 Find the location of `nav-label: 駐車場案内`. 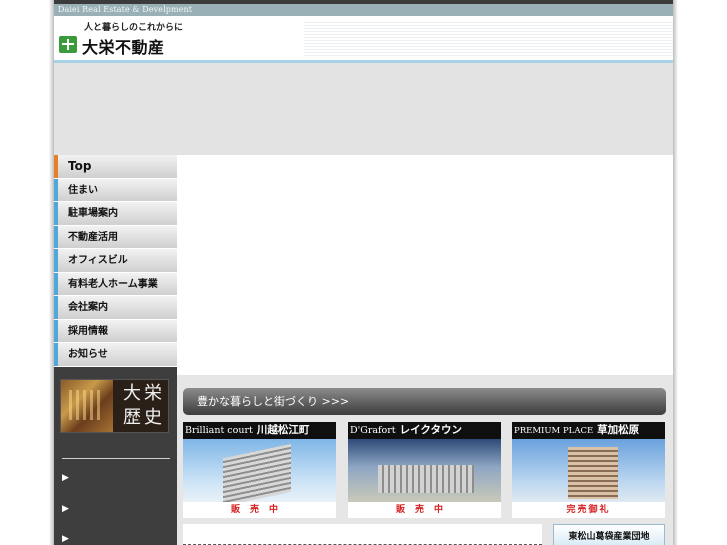

nav-label: 駐車場案内 is located at coordinates (93, 213).